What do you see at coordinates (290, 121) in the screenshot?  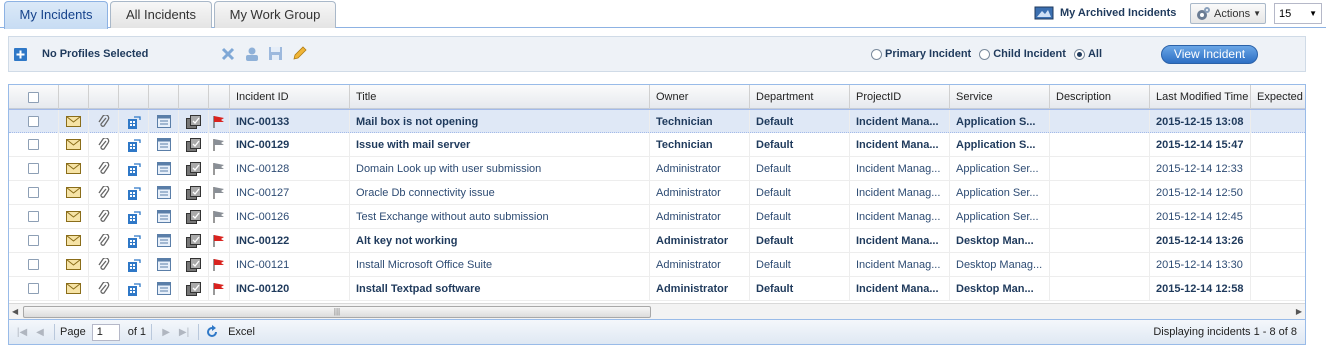 I see `incident-id-cell: INC-00133` at bounding box center [290, 121].